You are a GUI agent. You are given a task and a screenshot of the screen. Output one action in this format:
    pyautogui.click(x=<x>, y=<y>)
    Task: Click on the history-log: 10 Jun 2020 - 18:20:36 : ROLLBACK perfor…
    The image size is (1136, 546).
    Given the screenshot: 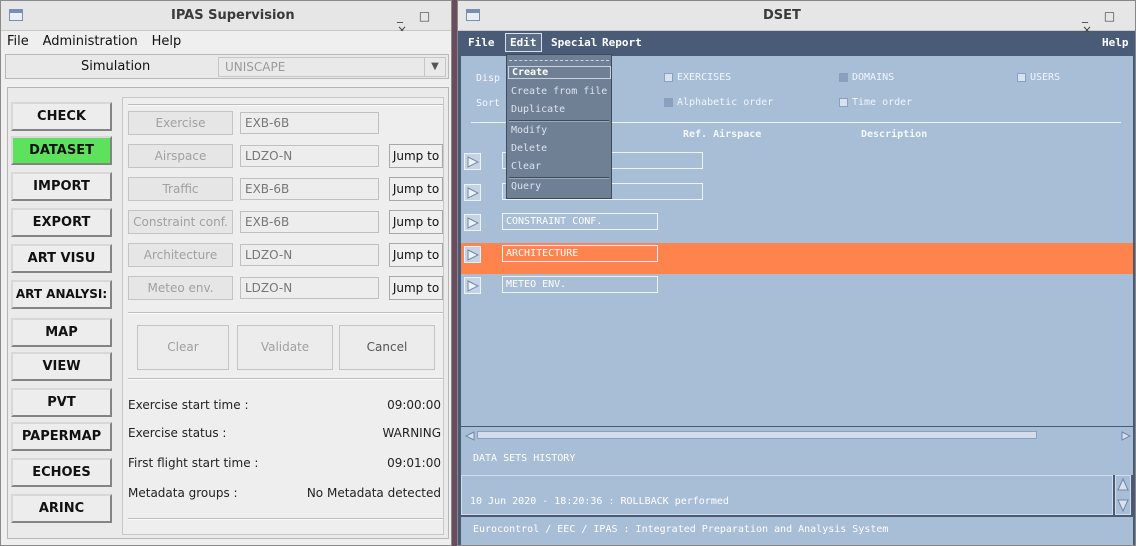 What is the action you would take?
    pyautogui.click(x=787, y=495)
    